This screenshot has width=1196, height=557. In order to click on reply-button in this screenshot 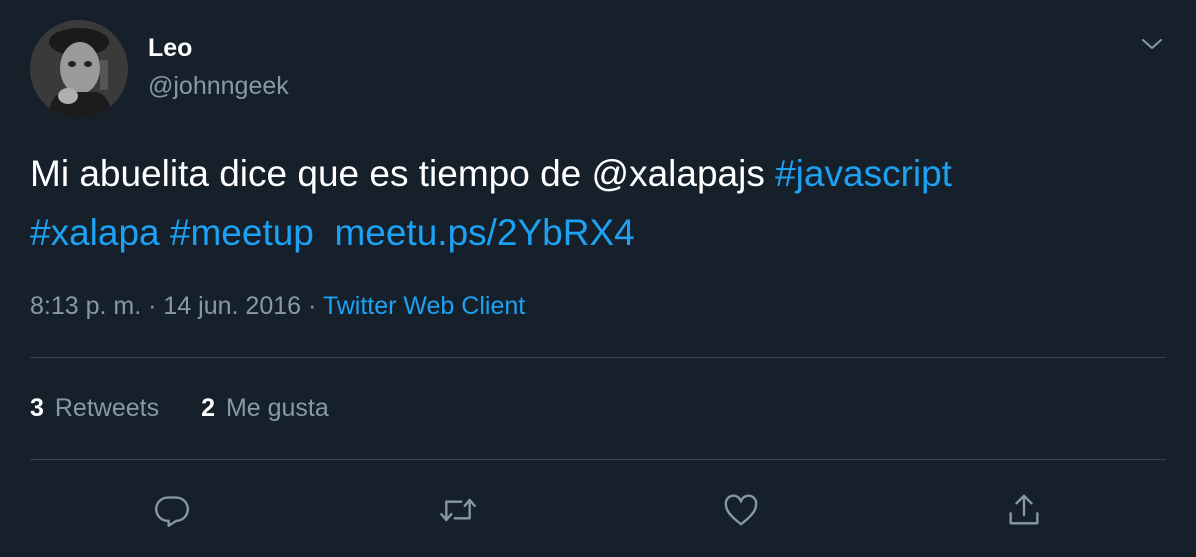, I will do `click(172, 510)`.